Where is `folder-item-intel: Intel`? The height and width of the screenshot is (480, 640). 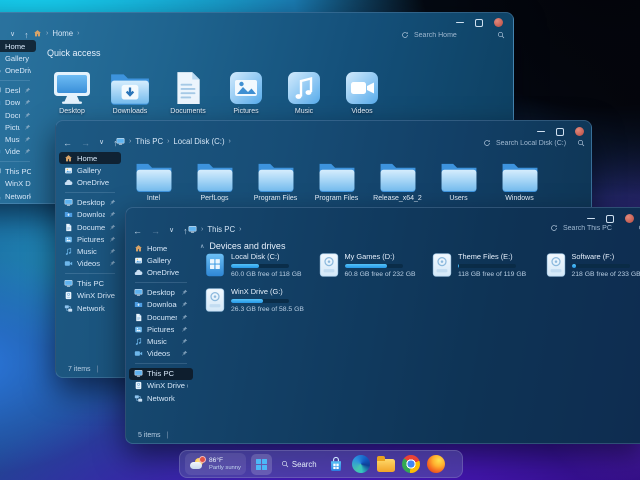
folder-item-intel: Intel is located at coordinates (153, 181).